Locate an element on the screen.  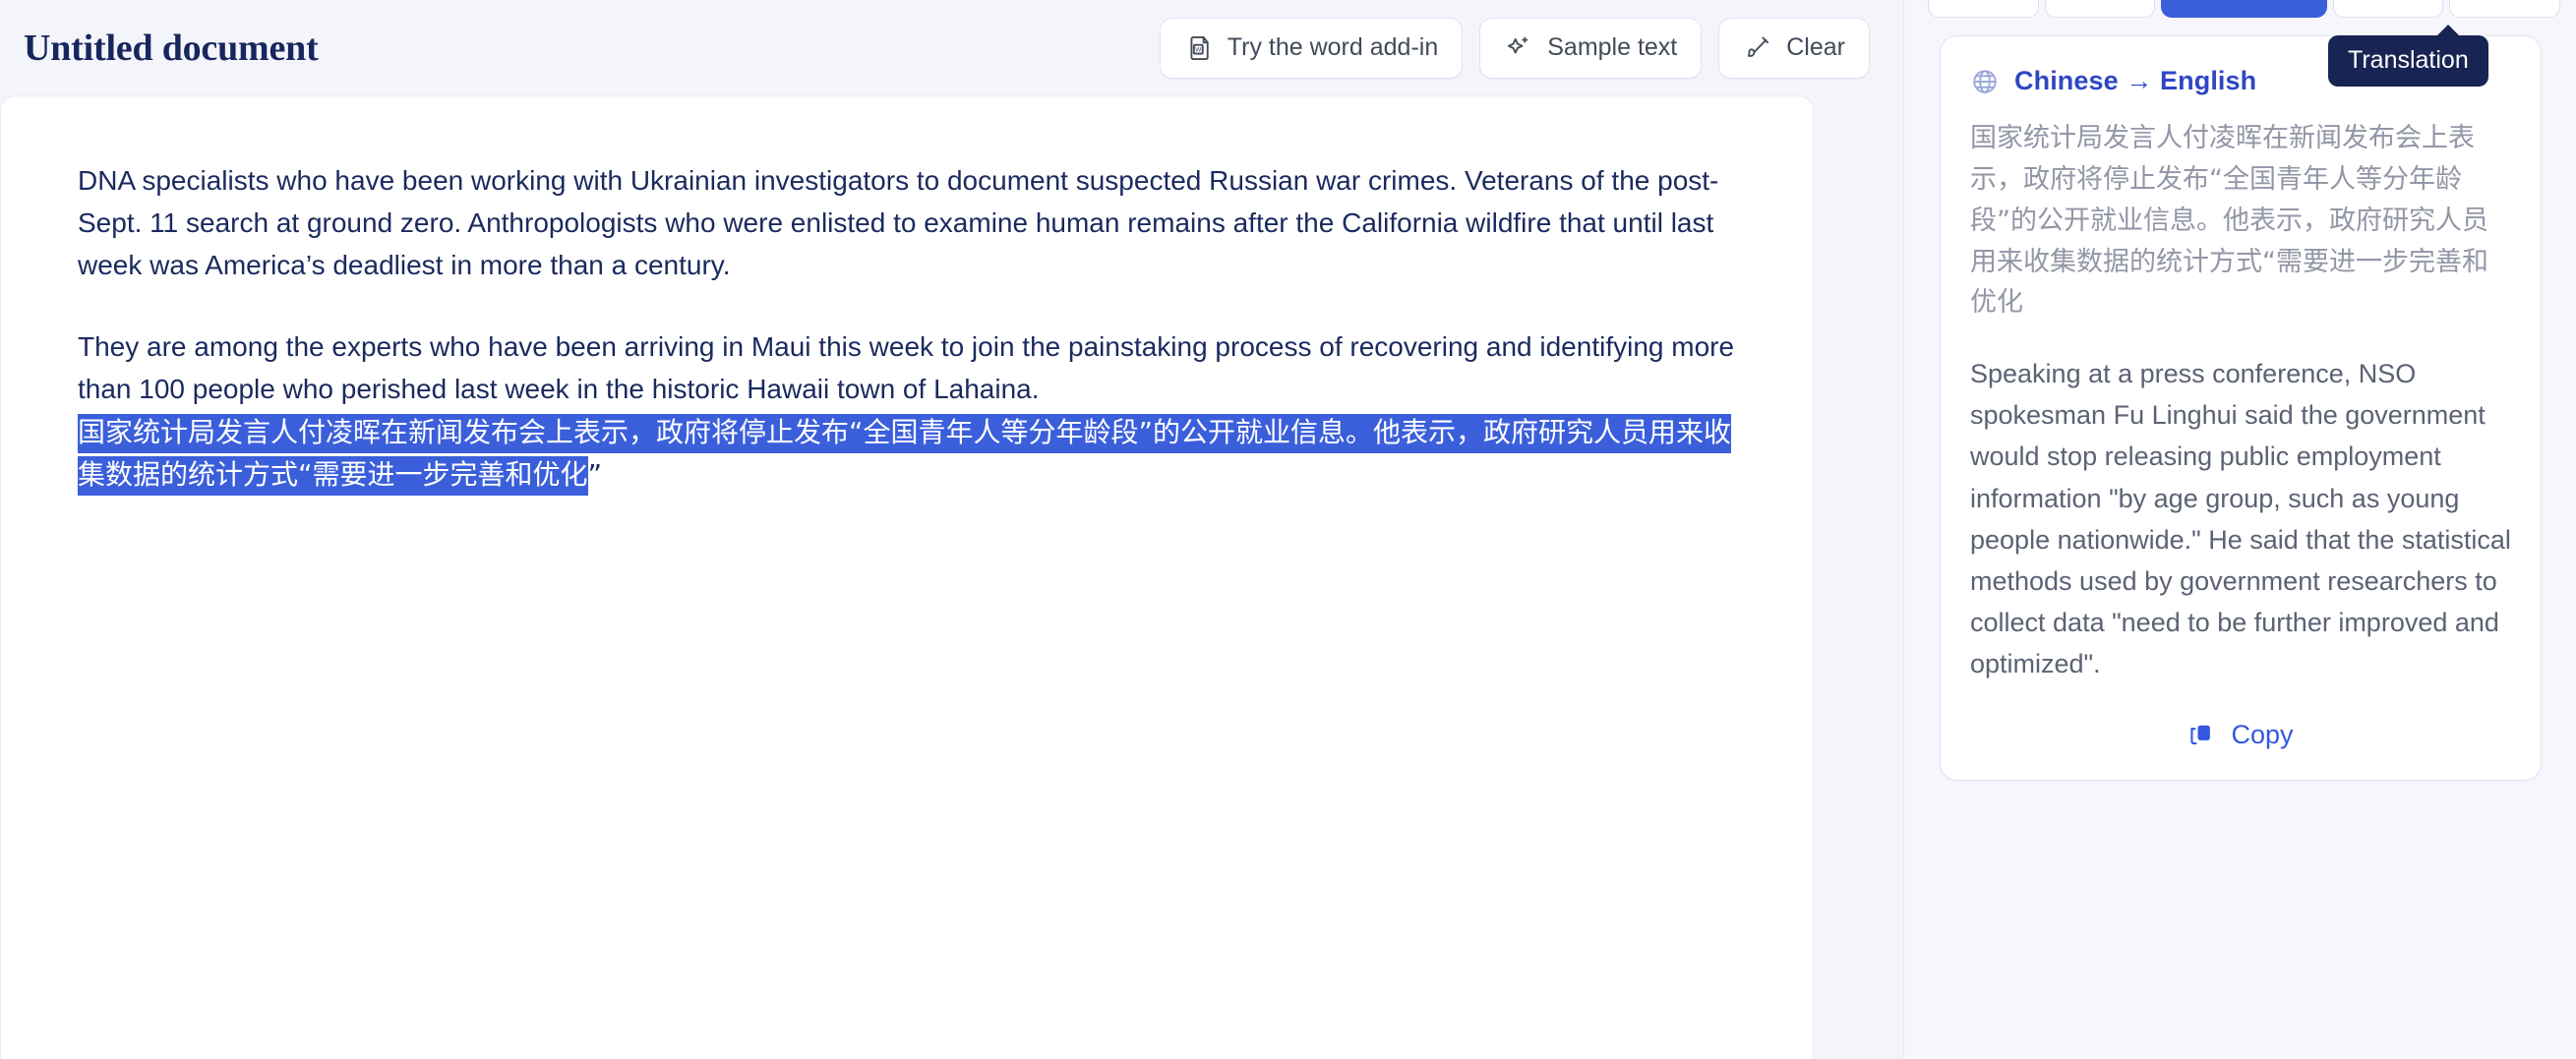
copy-icon is located at coordinates (2202, 736).